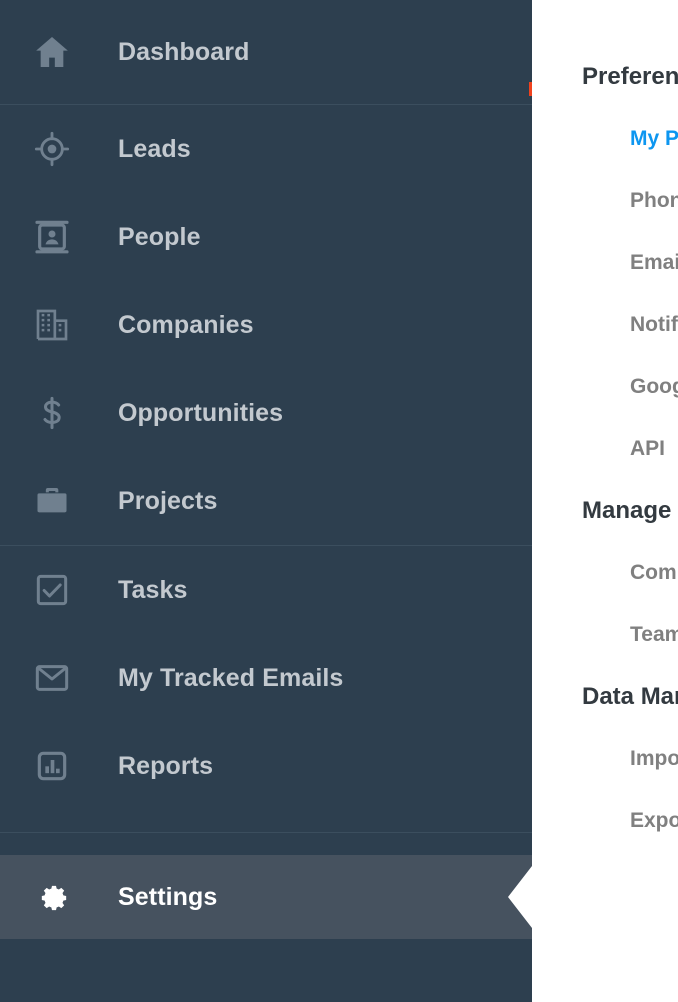 This screenshot has width=678, height=1002. Describe the element at coordinates (52, 897) in the screenshot. I see `gear-icon` at that location.